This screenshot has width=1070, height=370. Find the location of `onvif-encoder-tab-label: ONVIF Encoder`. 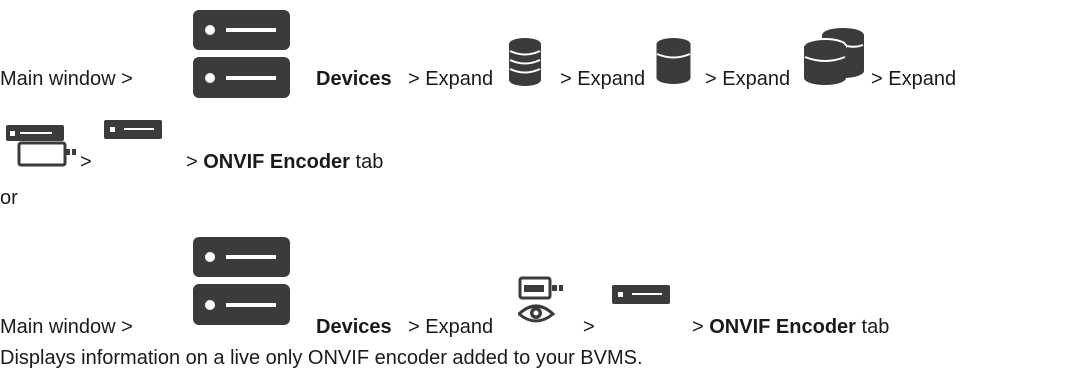

onvif-encoder-tab-label: ONVIF Encoder is located at coordinates (276, 162).